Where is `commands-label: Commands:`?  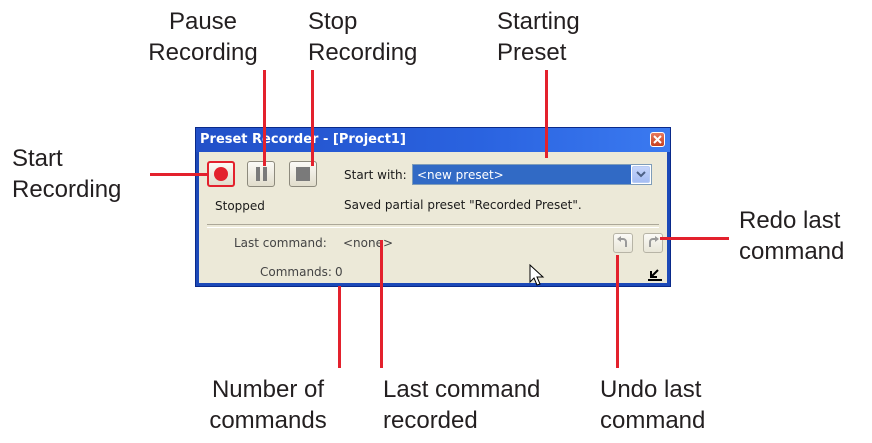 commands-label: Commands: is located at coordinates (296, 272).